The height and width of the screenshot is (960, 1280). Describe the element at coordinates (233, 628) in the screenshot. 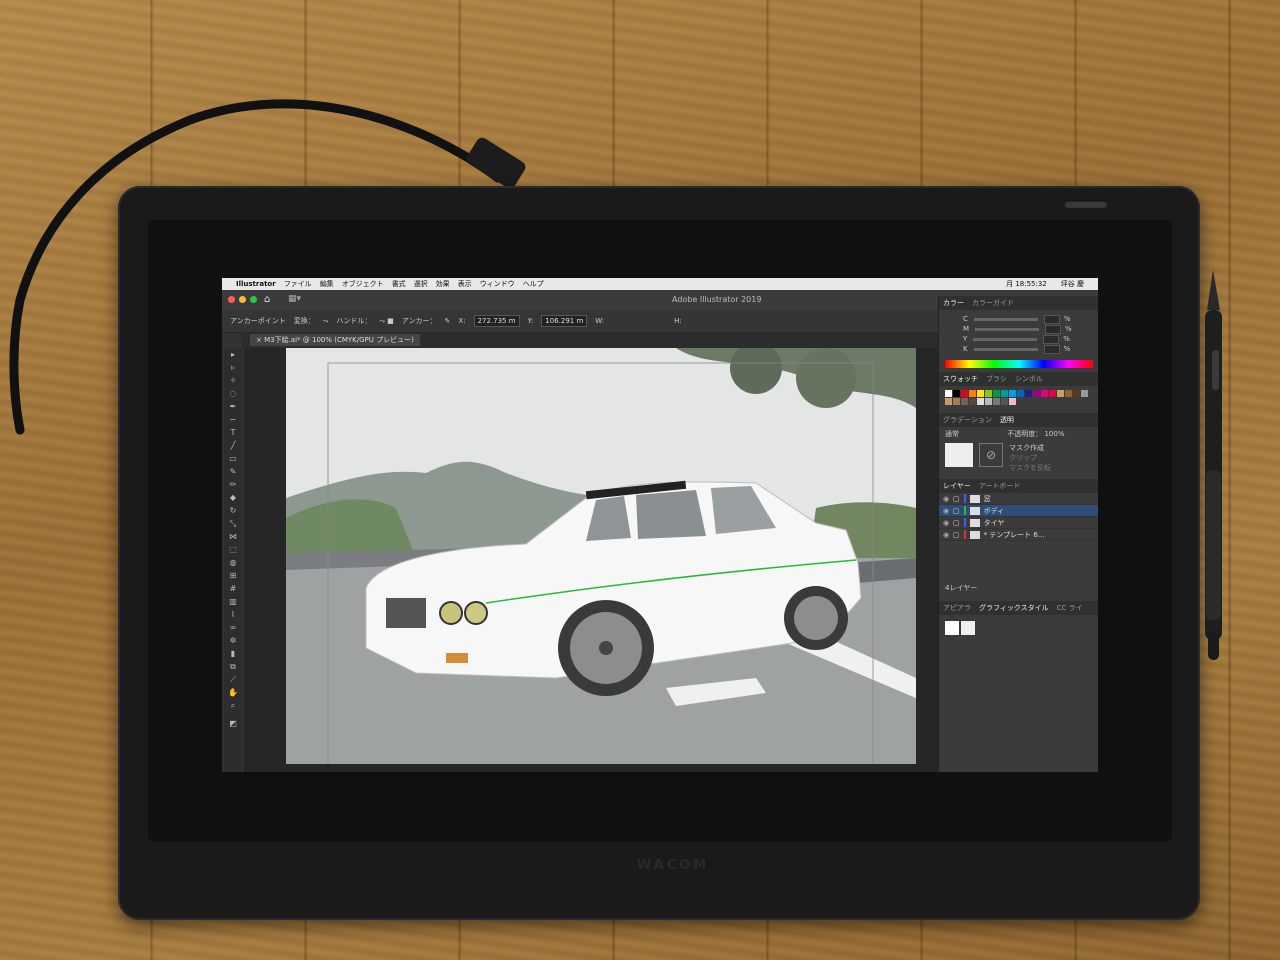

I see `blend-tool-icon: ∞` at that location.